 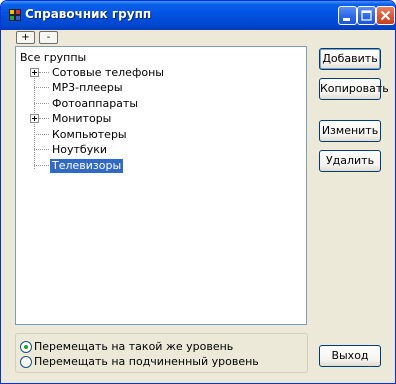 I want to click on minimize-icon, so click(x=346, y=19).